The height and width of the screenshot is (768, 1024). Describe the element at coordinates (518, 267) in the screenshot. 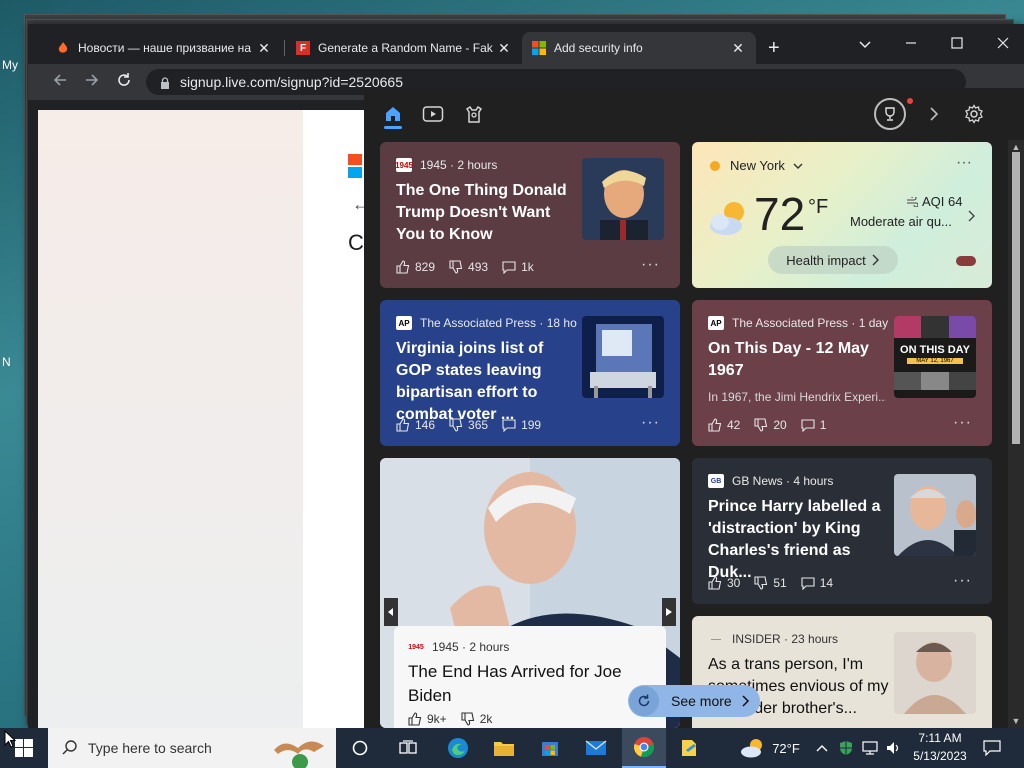

I see `comment-button: 1k` at that location.